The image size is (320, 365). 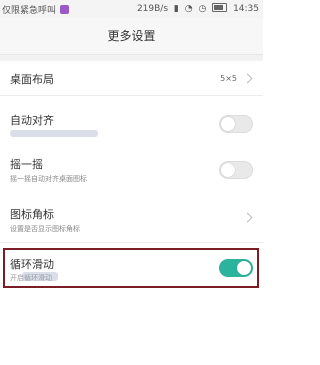 I want to click on auto-align-row: 自动对齐, so click(x=131, y=125).